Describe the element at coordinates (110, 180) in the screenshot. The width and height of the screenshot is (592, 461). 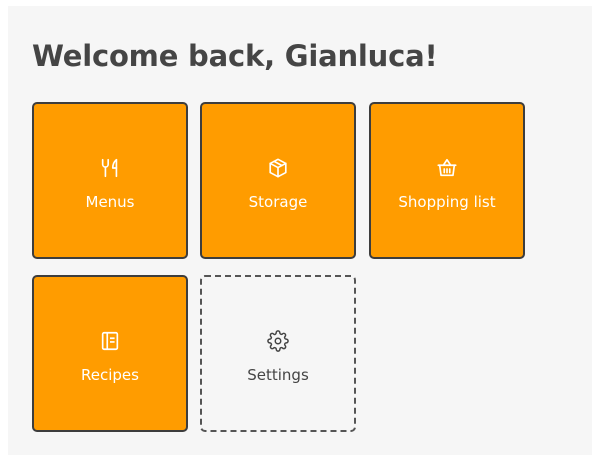
I see `menus-tile: Menus` at that location.